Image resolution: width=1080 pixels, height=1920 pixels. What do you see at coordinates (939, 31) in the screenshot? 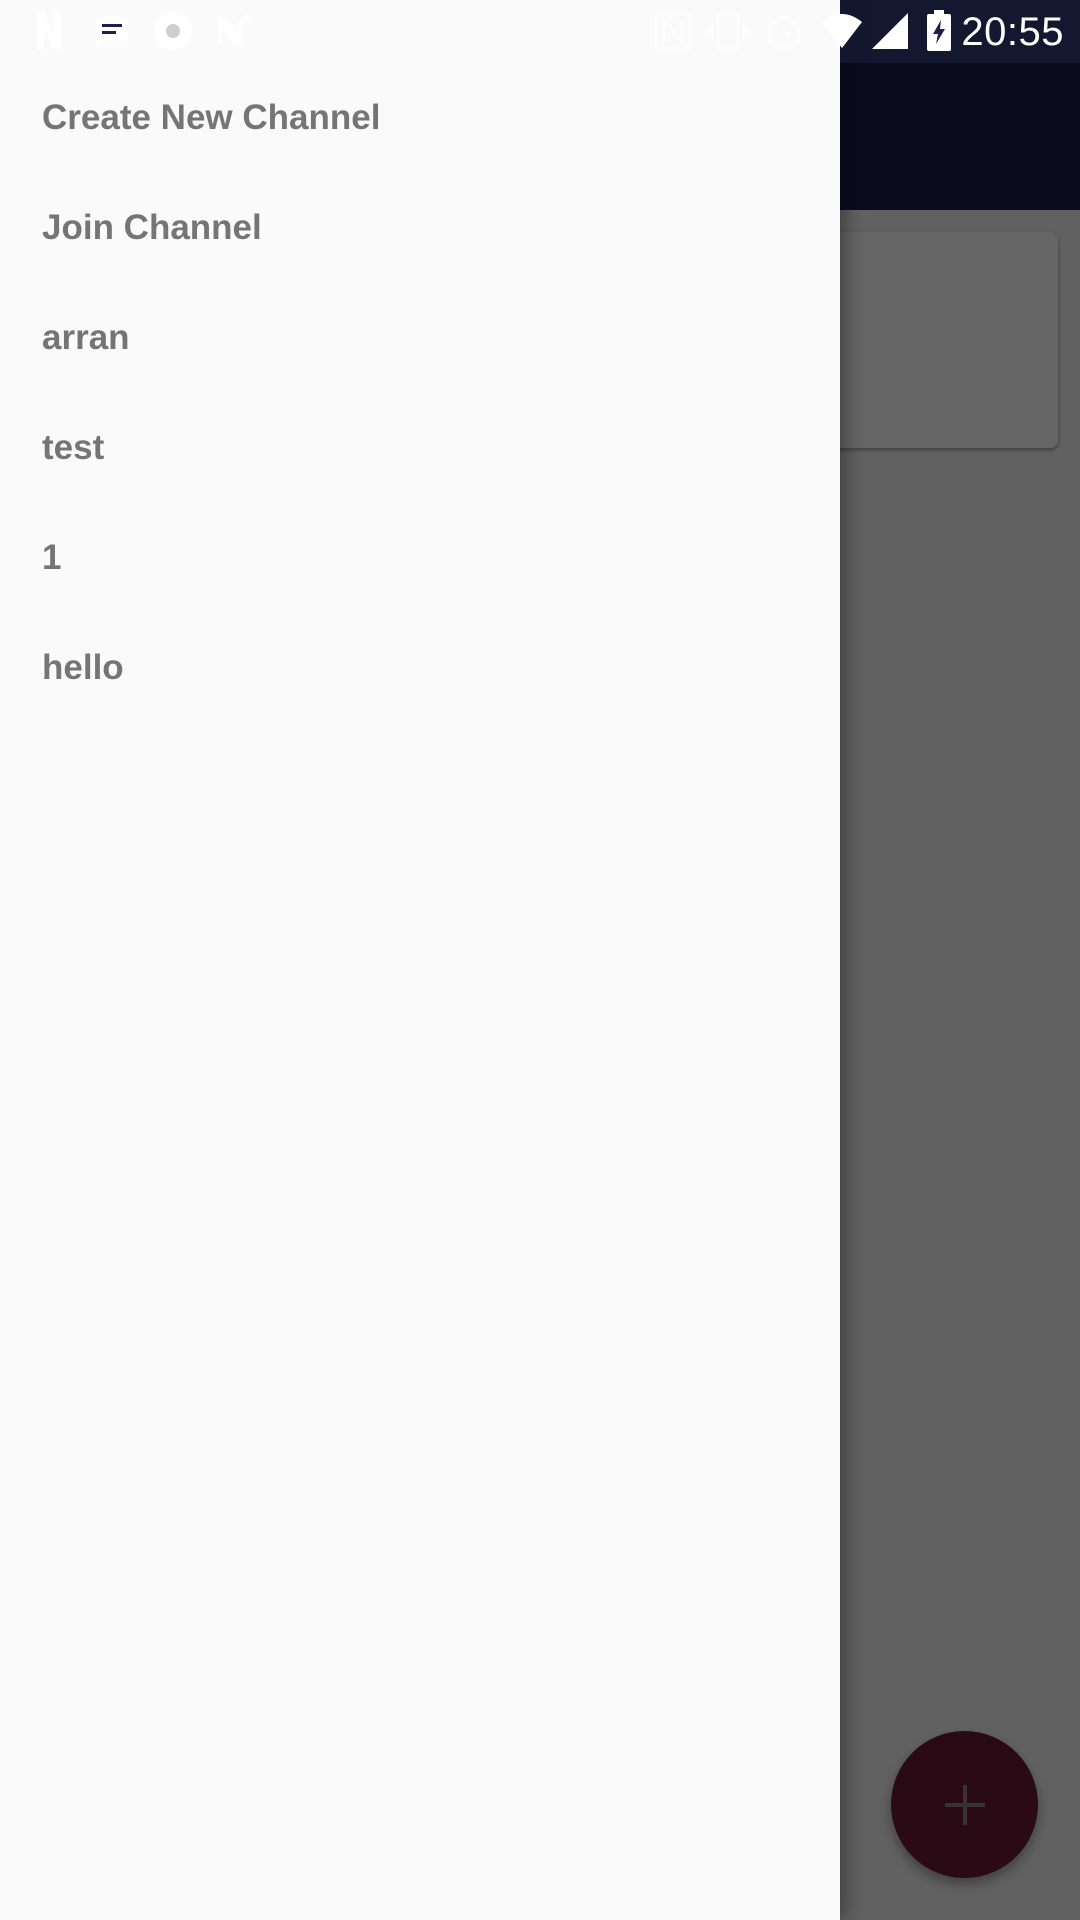
I see `battery-charging-icon` at bounding box center [939, 31].